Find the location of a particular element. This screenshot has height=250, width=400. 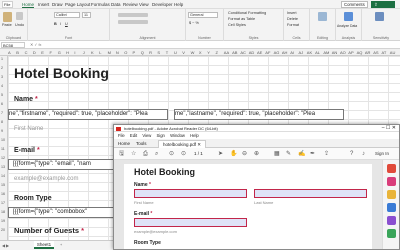

share-pdf-icon: ⇪ is located at coordinates (326, 154).